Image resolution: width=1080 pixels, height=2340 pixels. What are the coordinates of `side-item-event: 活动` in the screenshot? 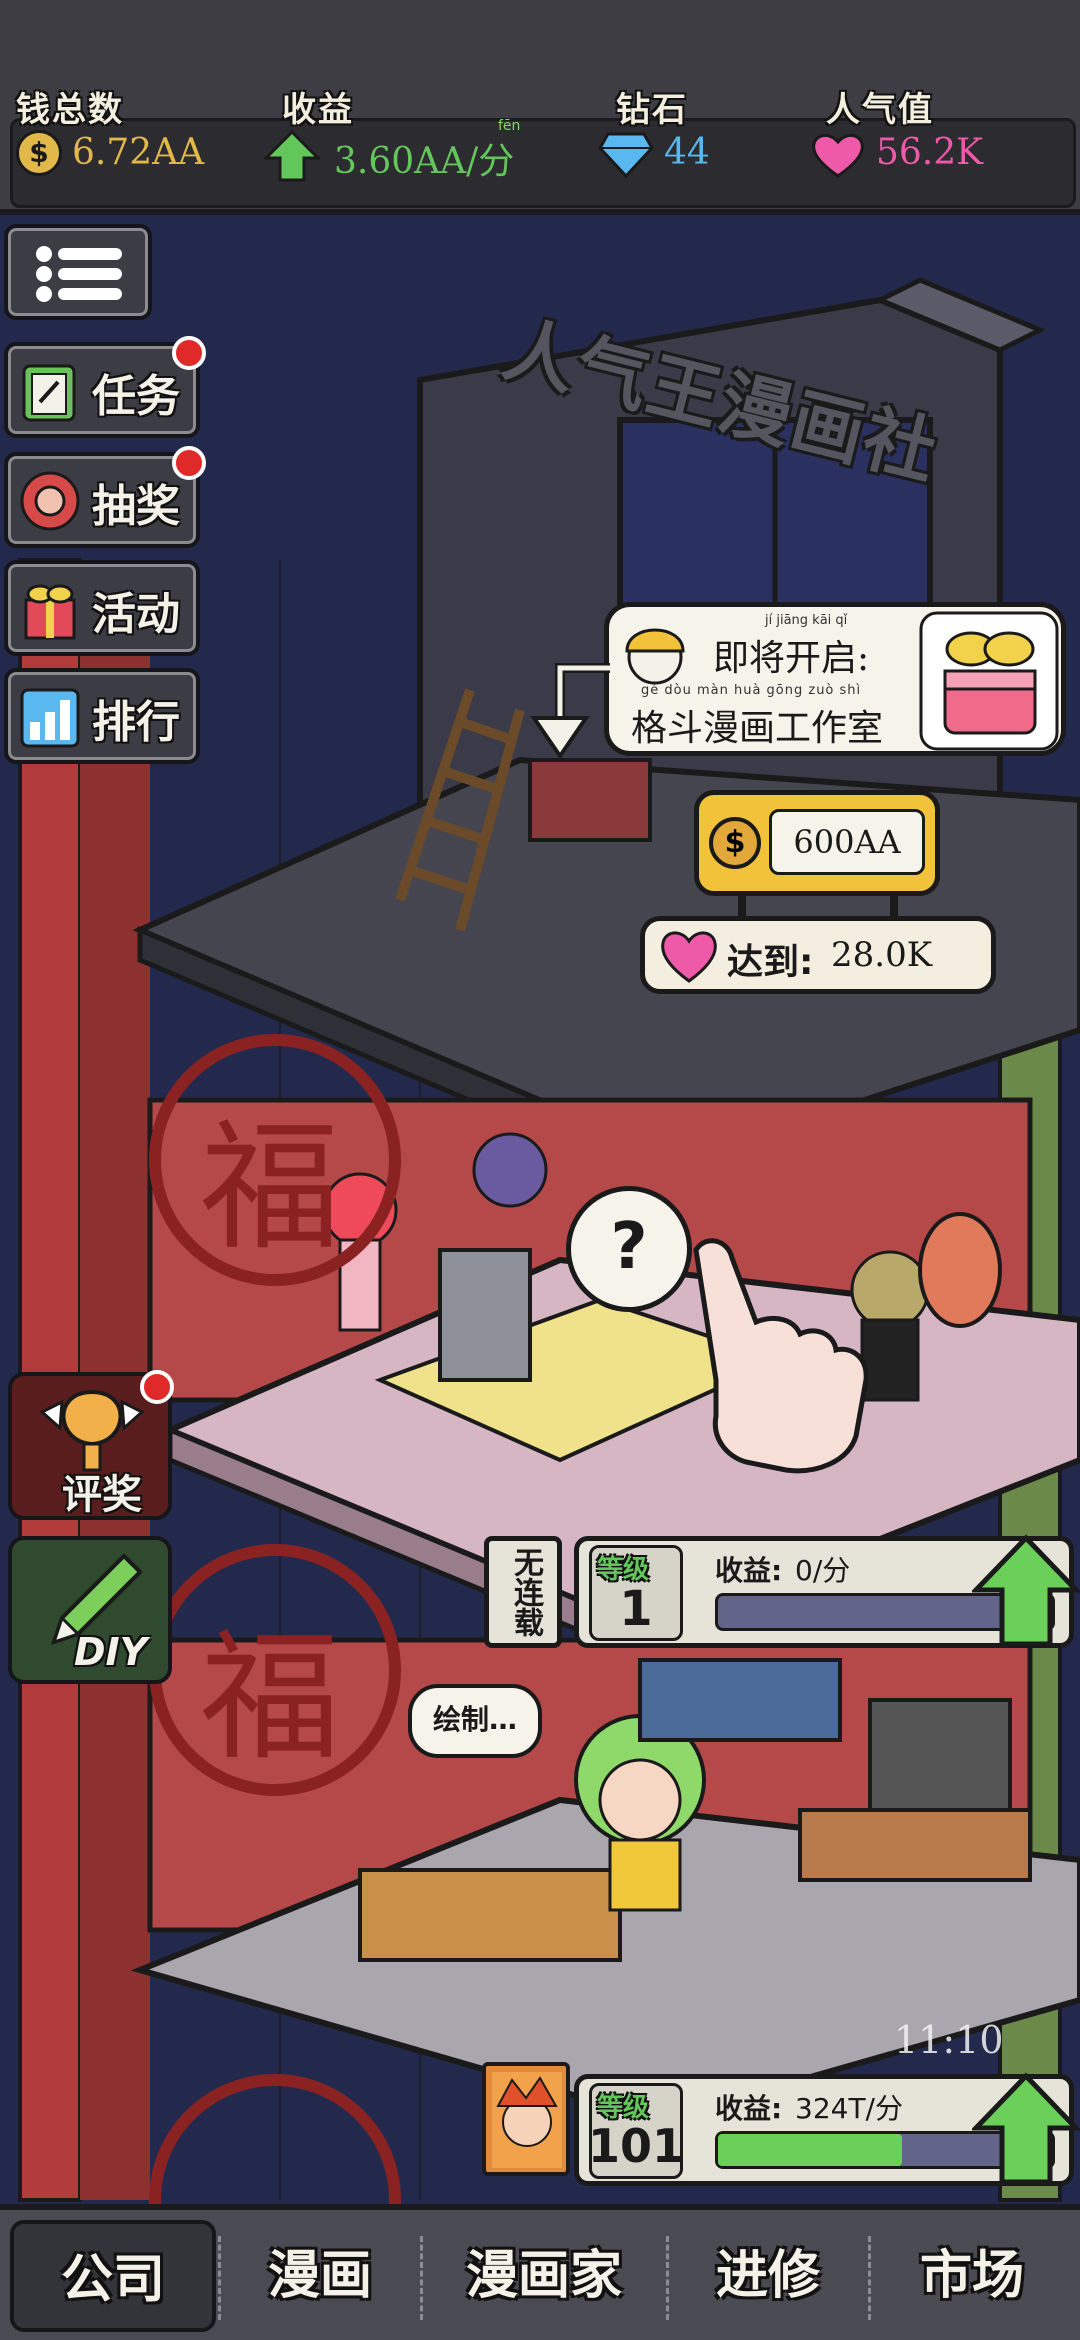 It's located at (102, 608).